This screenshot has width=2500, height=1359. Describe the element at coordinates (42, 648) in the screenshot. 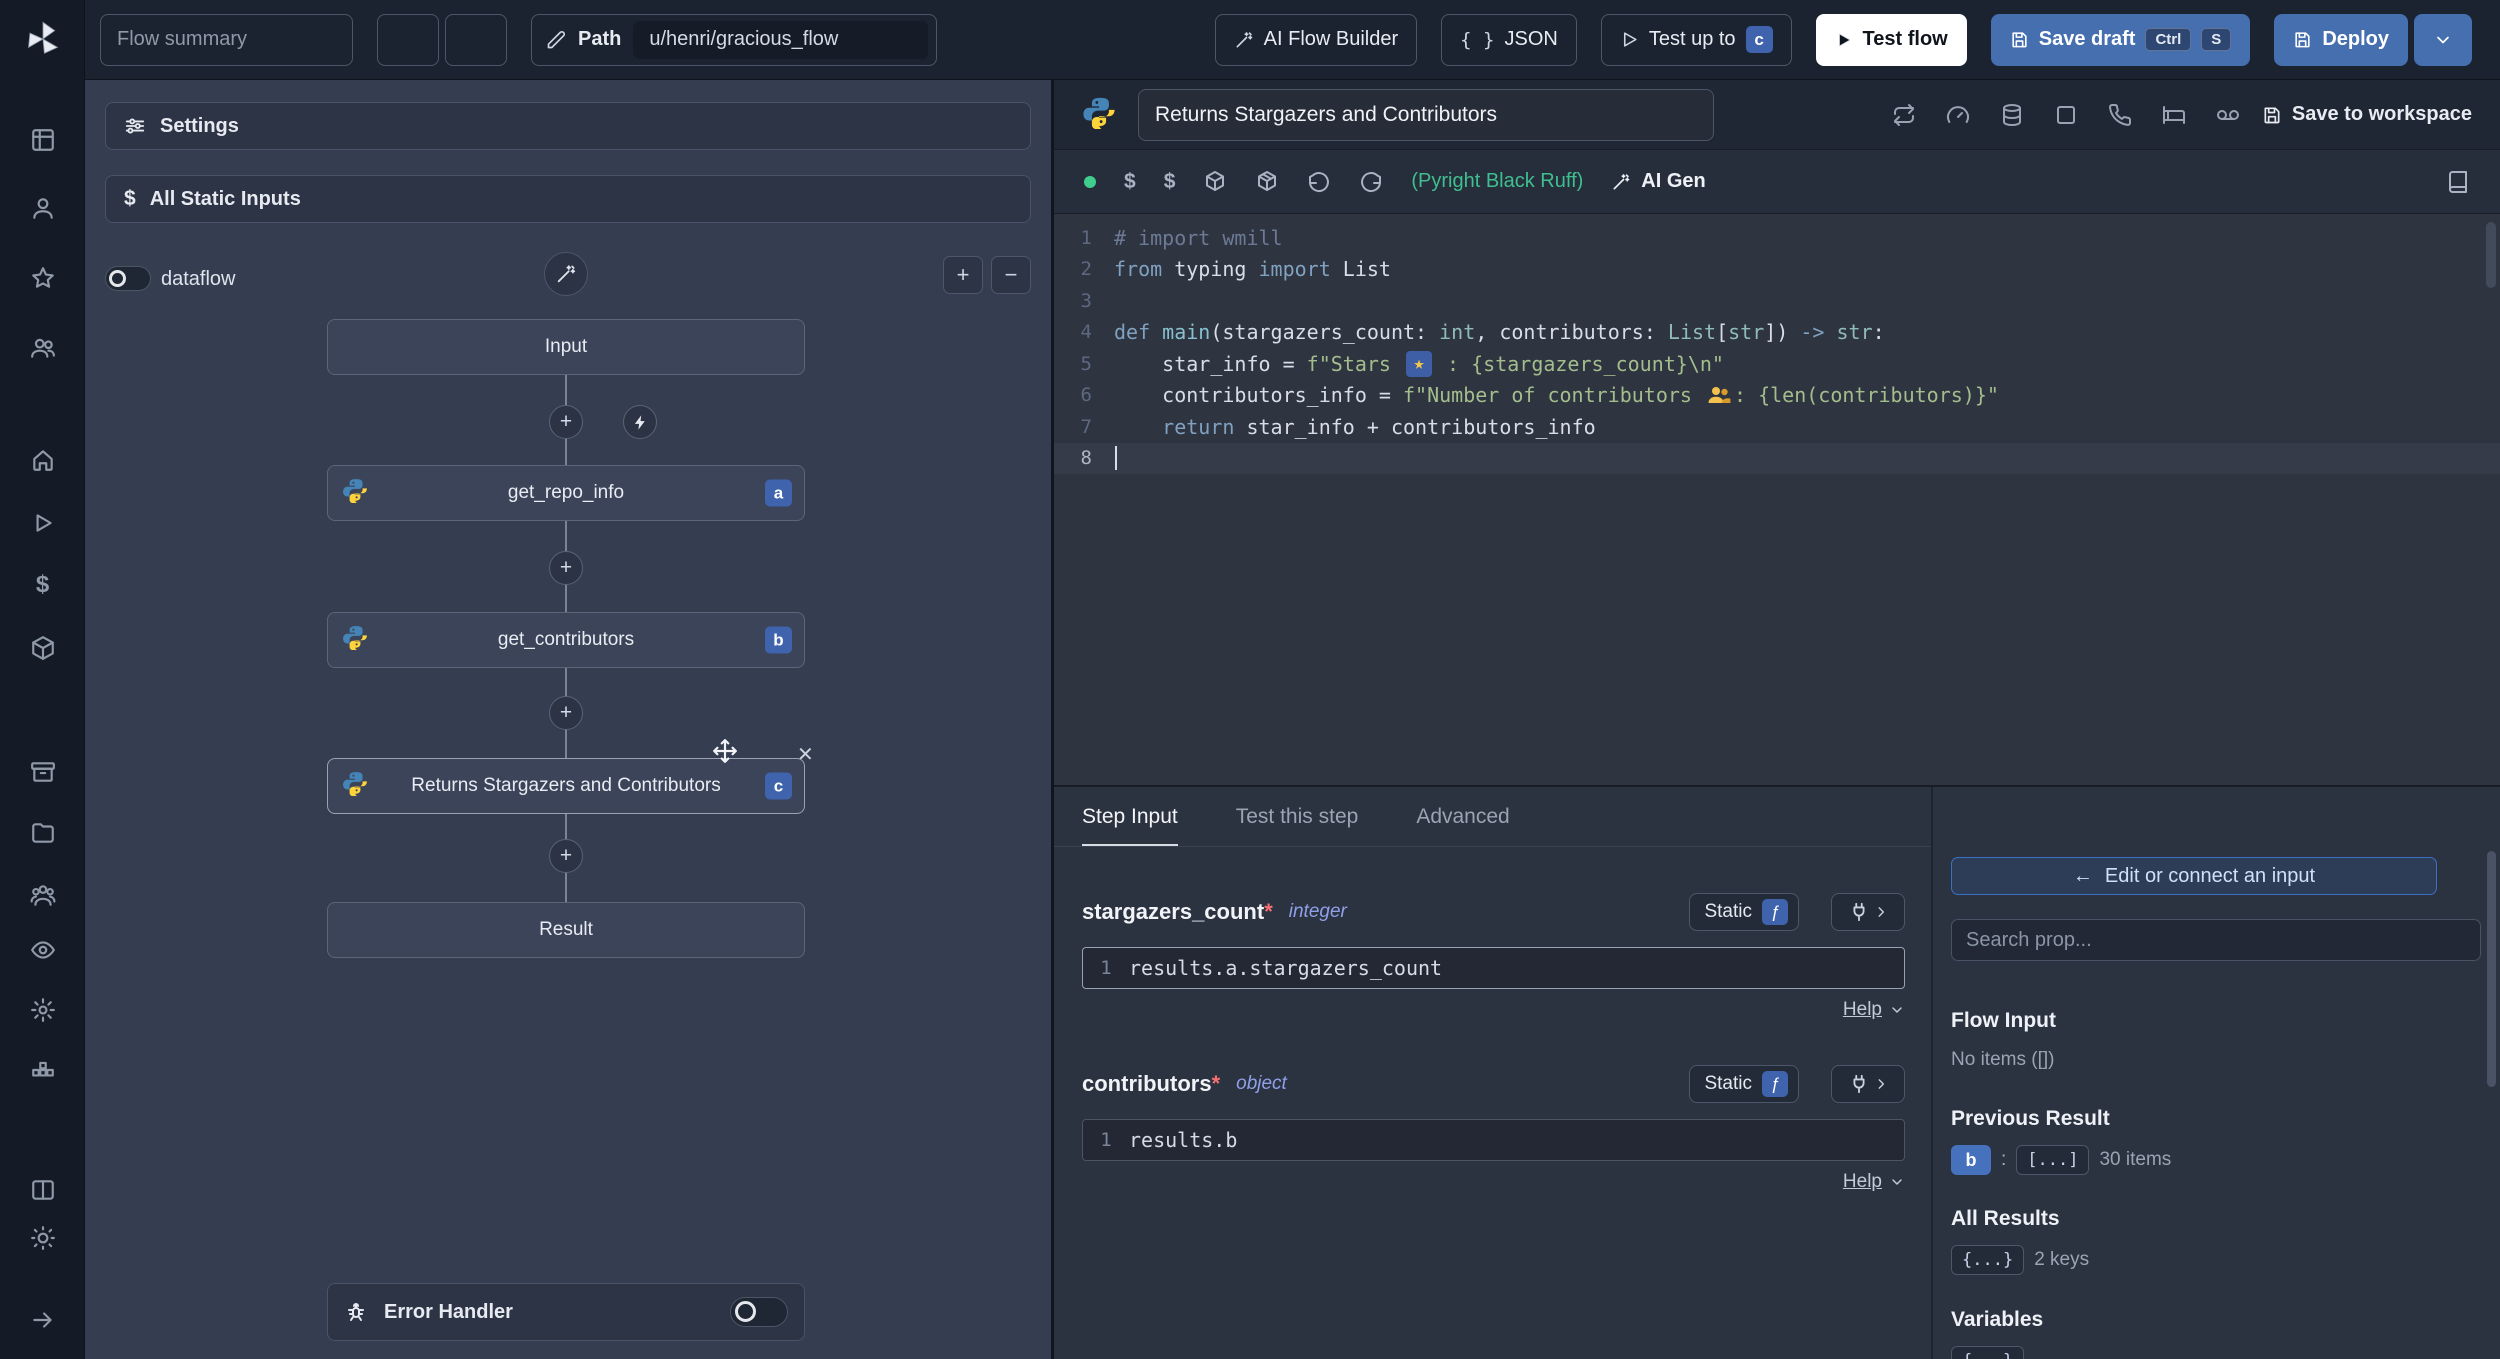

I see `resources-cube-icon` at that location.